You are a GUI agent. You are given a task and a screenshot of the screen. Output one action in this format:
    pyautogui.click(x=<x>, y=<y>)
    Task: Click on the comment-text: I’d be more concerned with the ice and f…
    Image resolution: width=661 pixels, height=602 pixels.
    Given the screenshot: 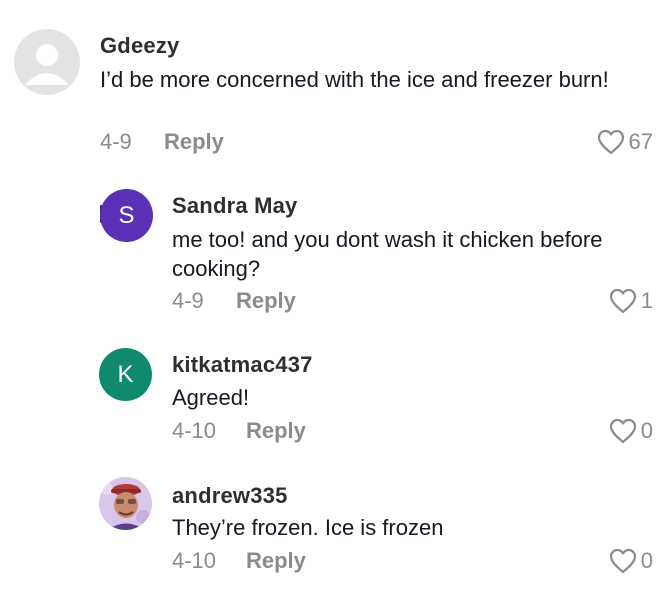 What is the action you would take?
    pyautogui.click(x=354, y=79)
    